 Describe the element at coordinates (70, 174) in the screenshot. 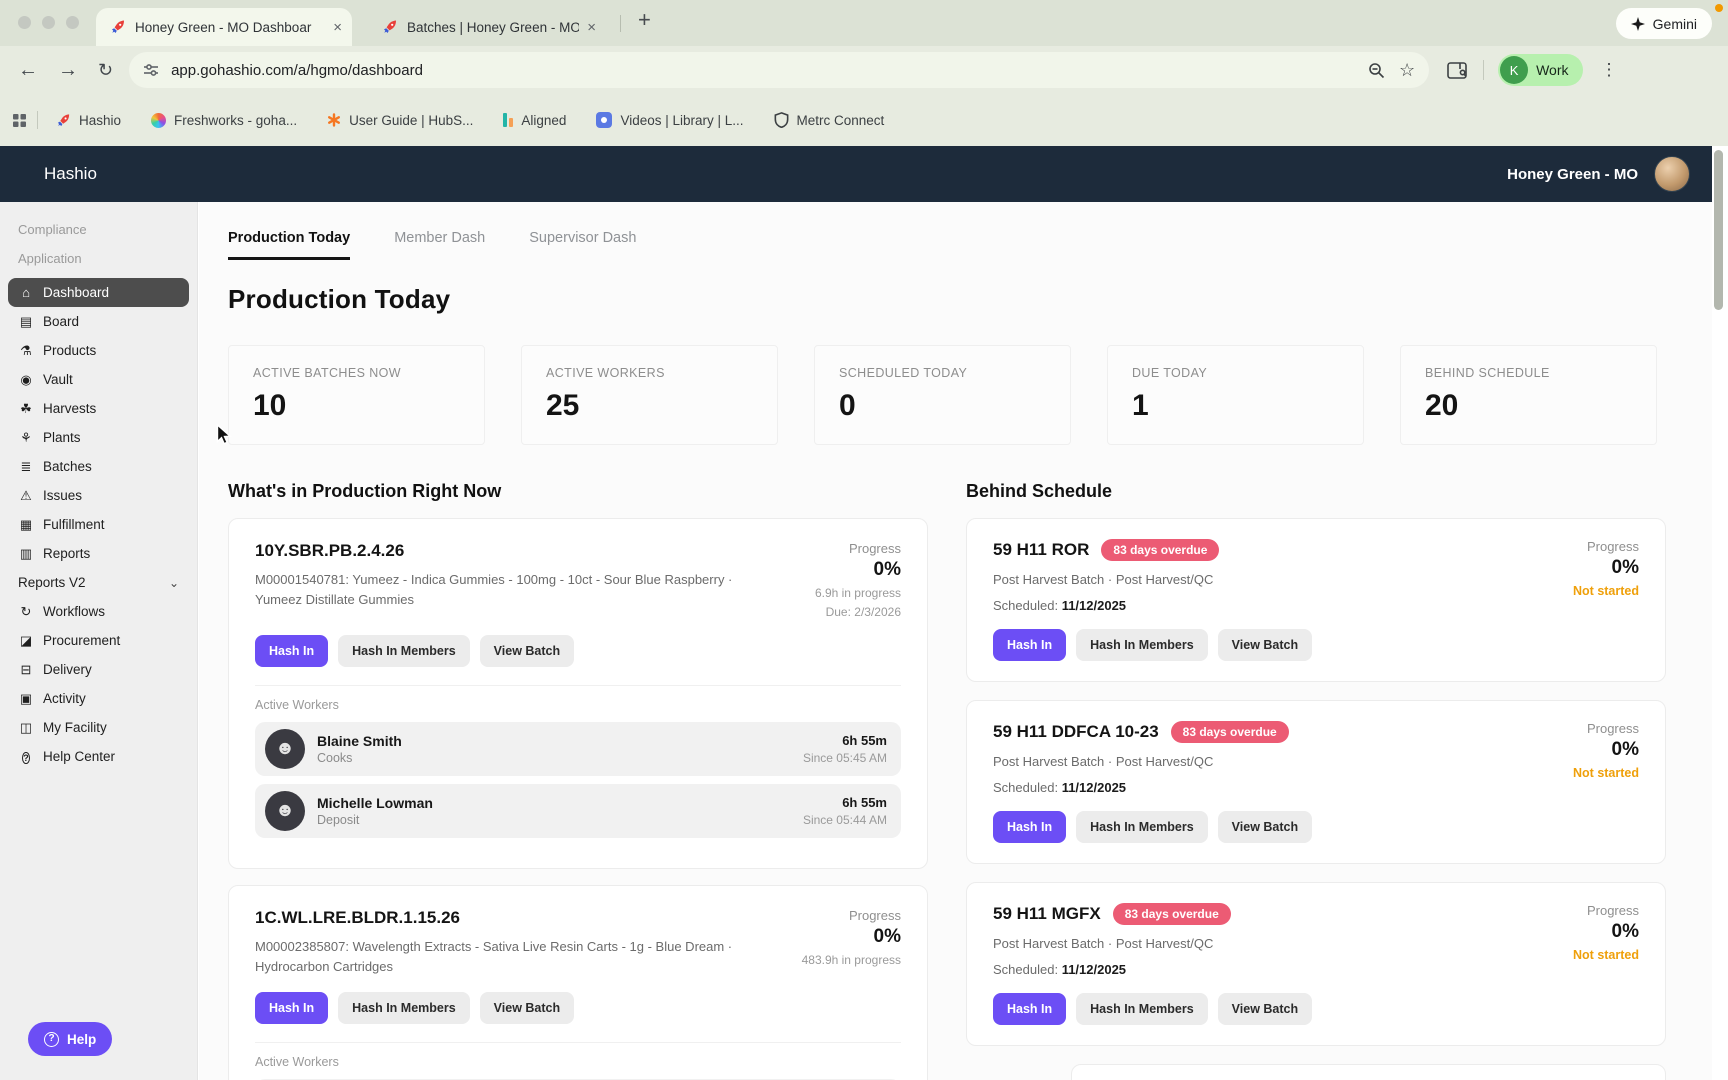

I see `app-brand: Hashio` at that location.